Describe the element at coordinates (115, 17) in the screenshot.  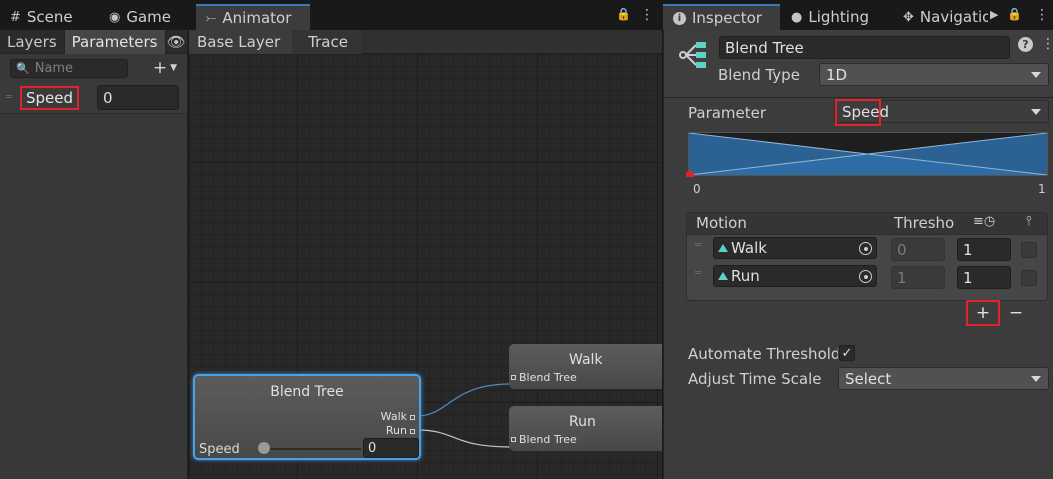
I see `gamepad-icon: ◉` at that location.